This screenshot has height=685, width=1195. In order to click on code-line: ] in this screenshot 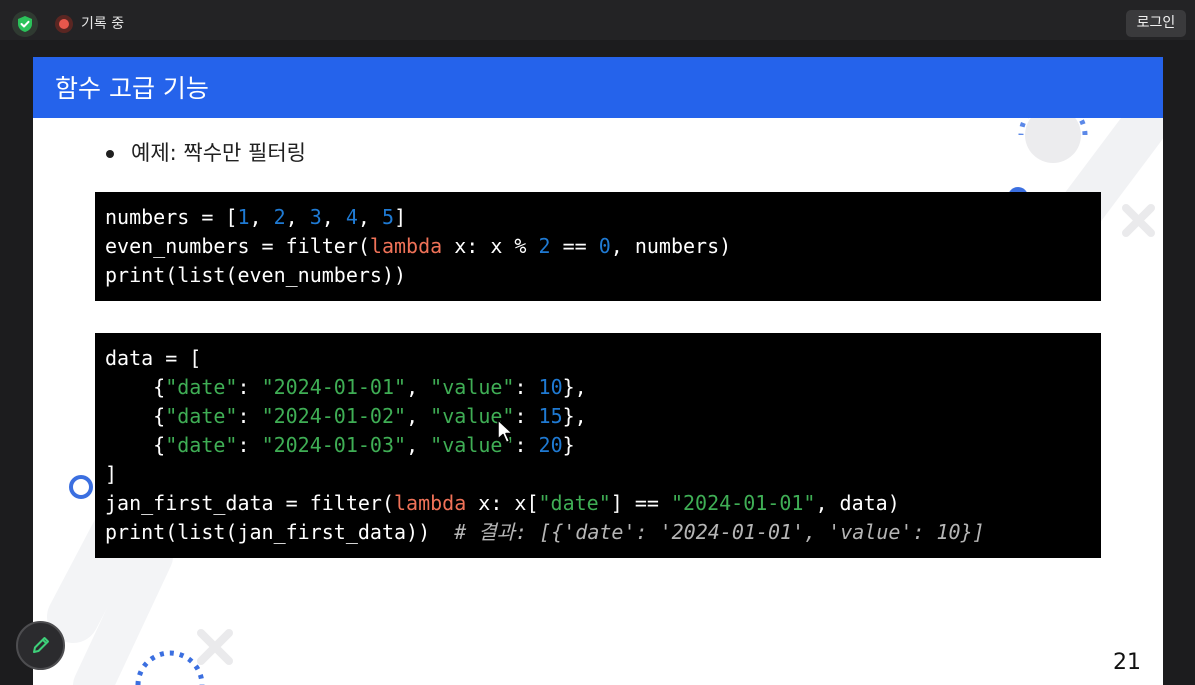, I will do `click(111, 474)`.